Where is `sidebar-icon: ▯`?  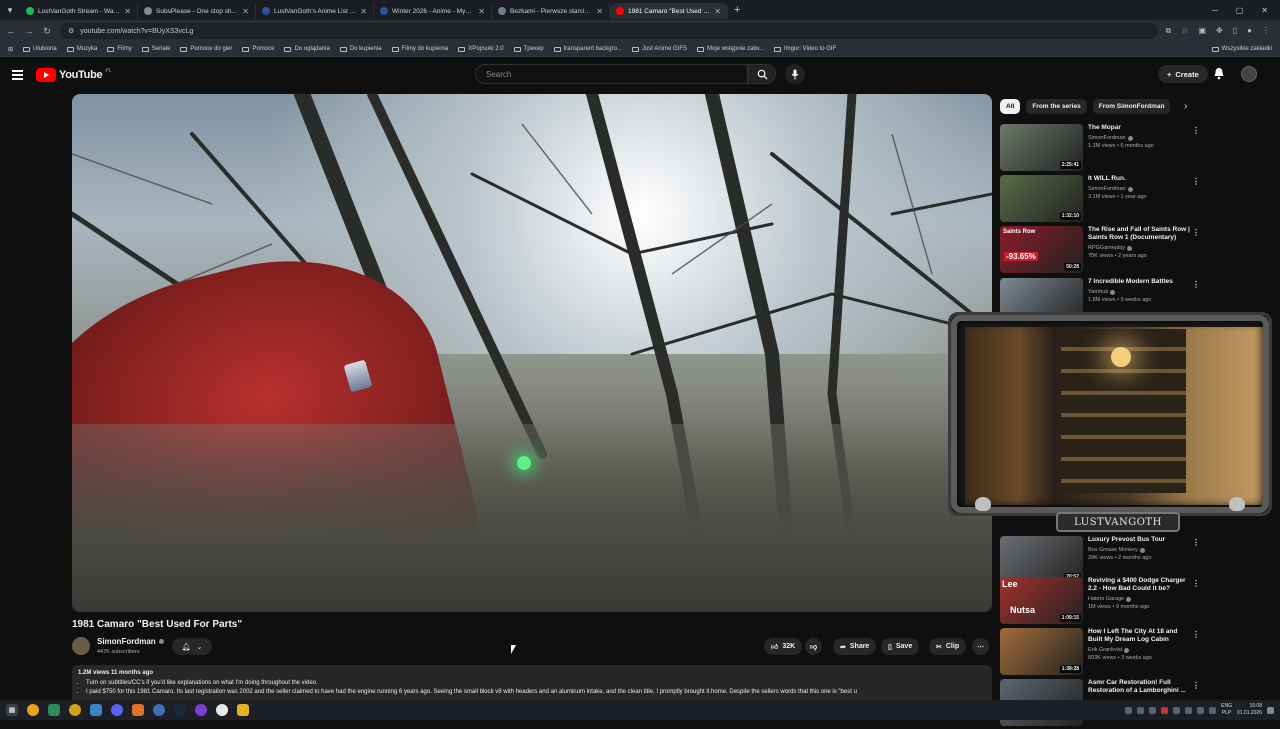
sidebar-icon: ▯ is located at coordinates (1235, 31).